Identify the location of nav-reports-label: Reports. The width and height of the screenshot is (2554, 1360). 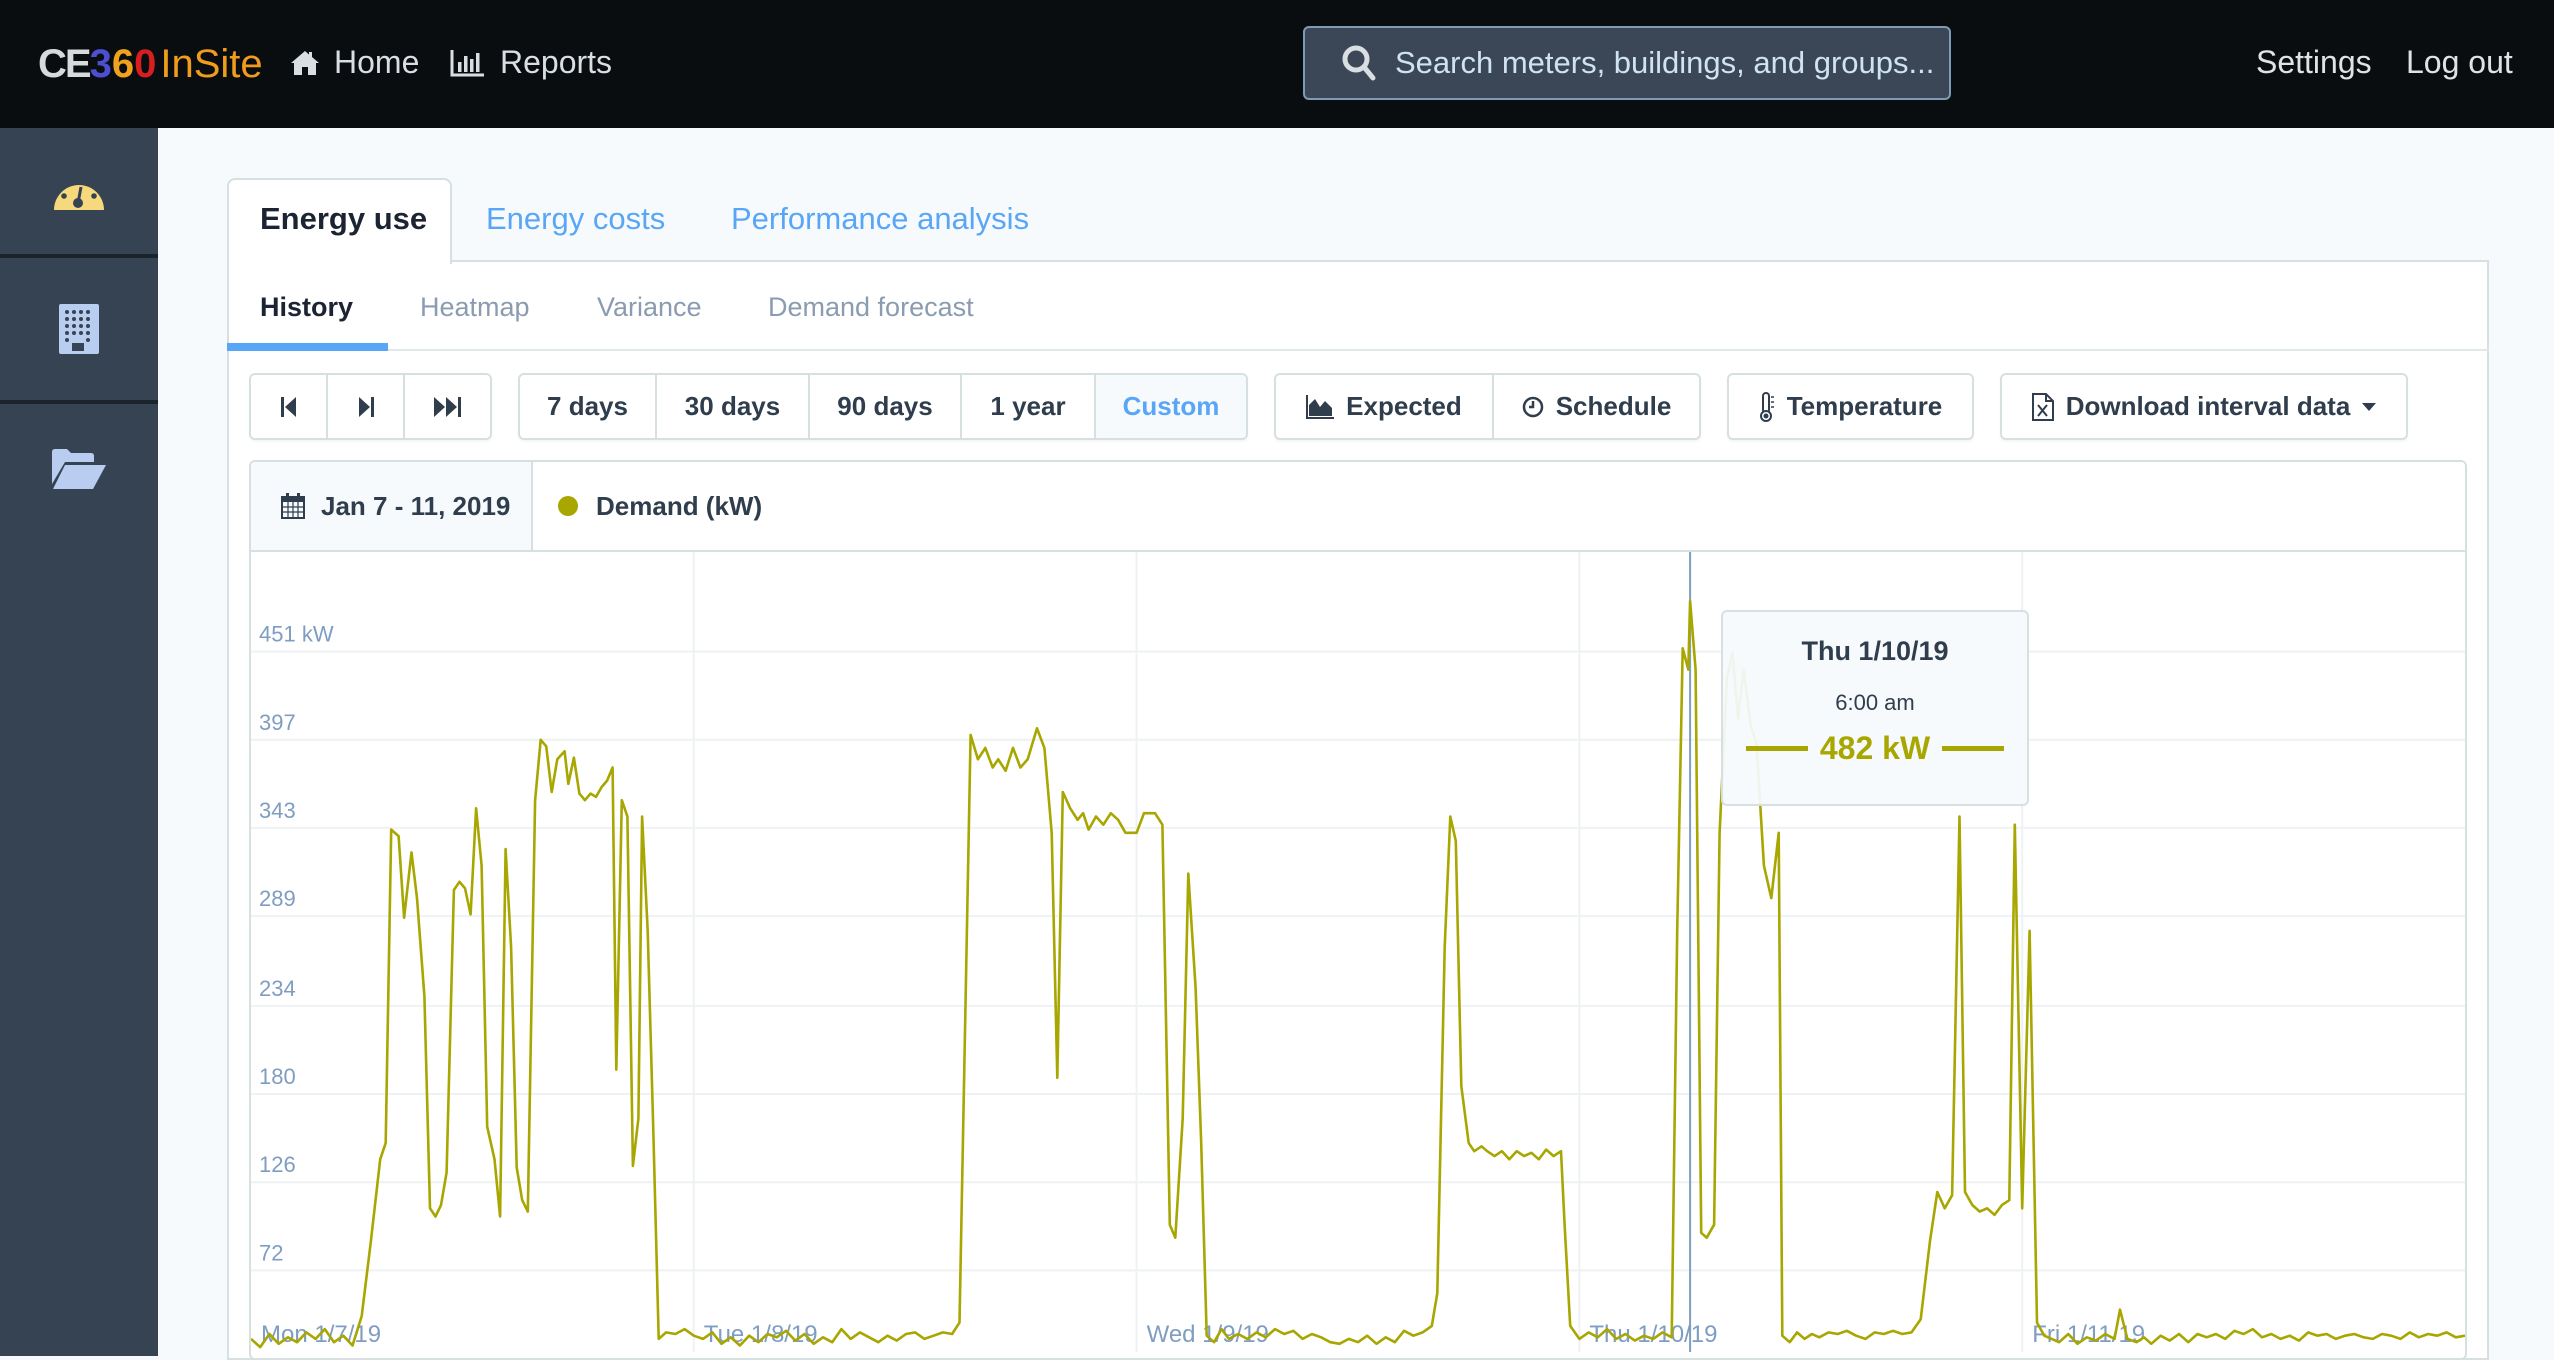
(556, 62).